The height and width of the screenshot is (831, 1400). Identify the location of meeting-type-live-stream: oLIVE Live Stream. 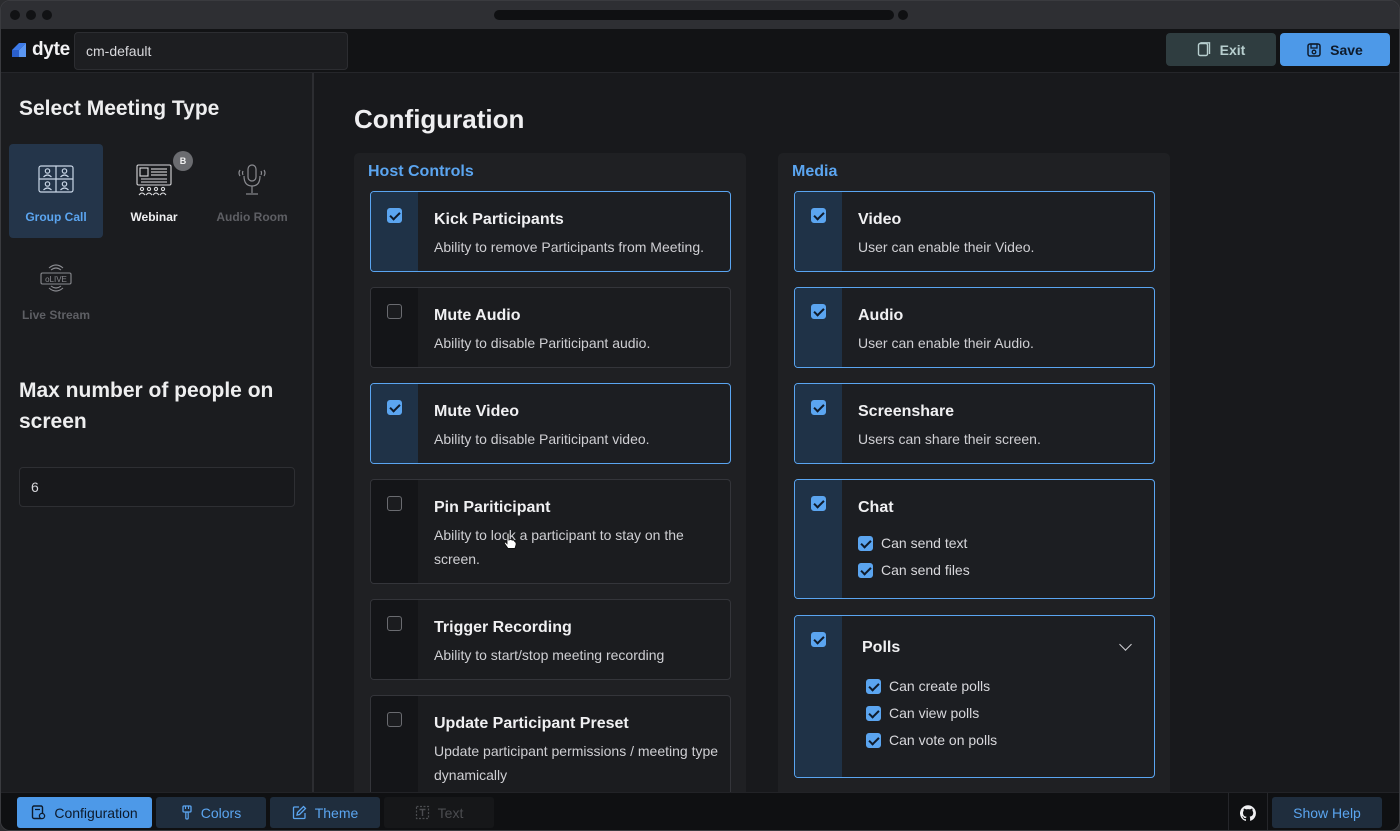
(56, 289).